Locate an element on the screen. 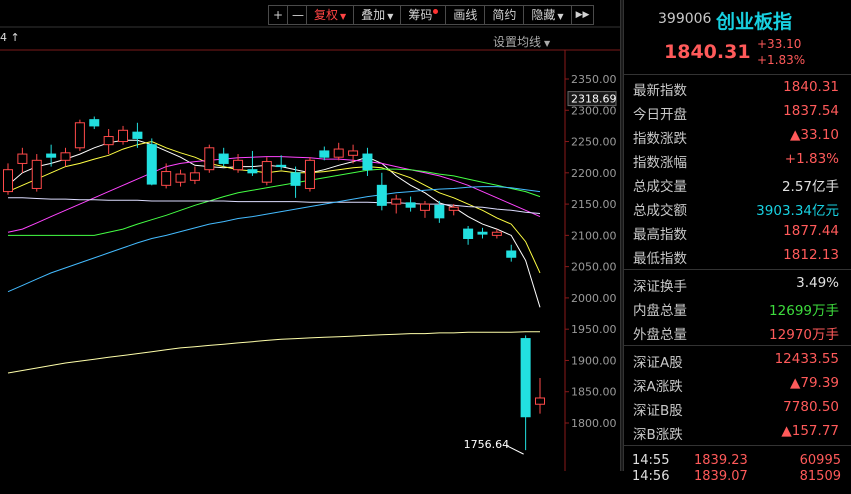 The height and width of the screenshot is (494, 851). tick-time: 14:56 is located at coordinates (651, 476).